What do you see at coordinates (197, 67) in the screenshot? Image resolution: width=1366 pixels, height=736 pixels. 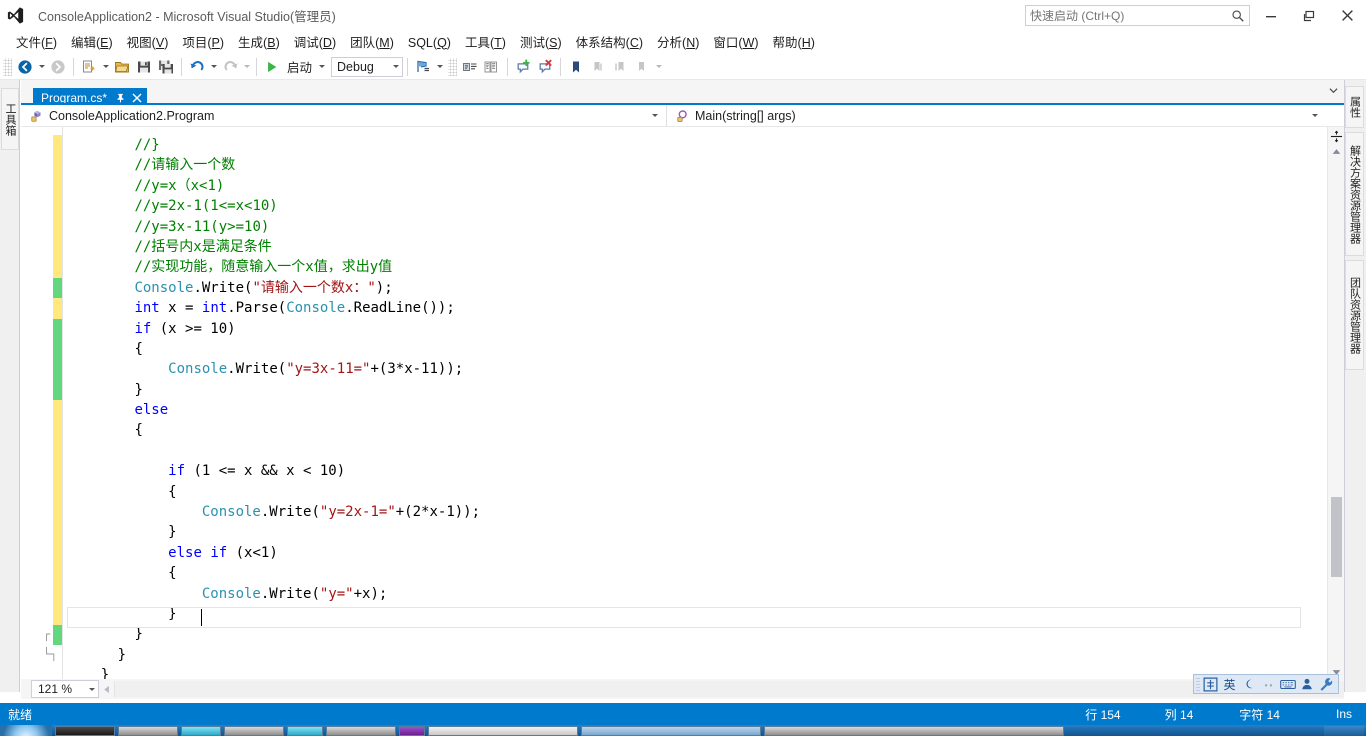 I see `undo-icon` at bounding box center [197, 67].